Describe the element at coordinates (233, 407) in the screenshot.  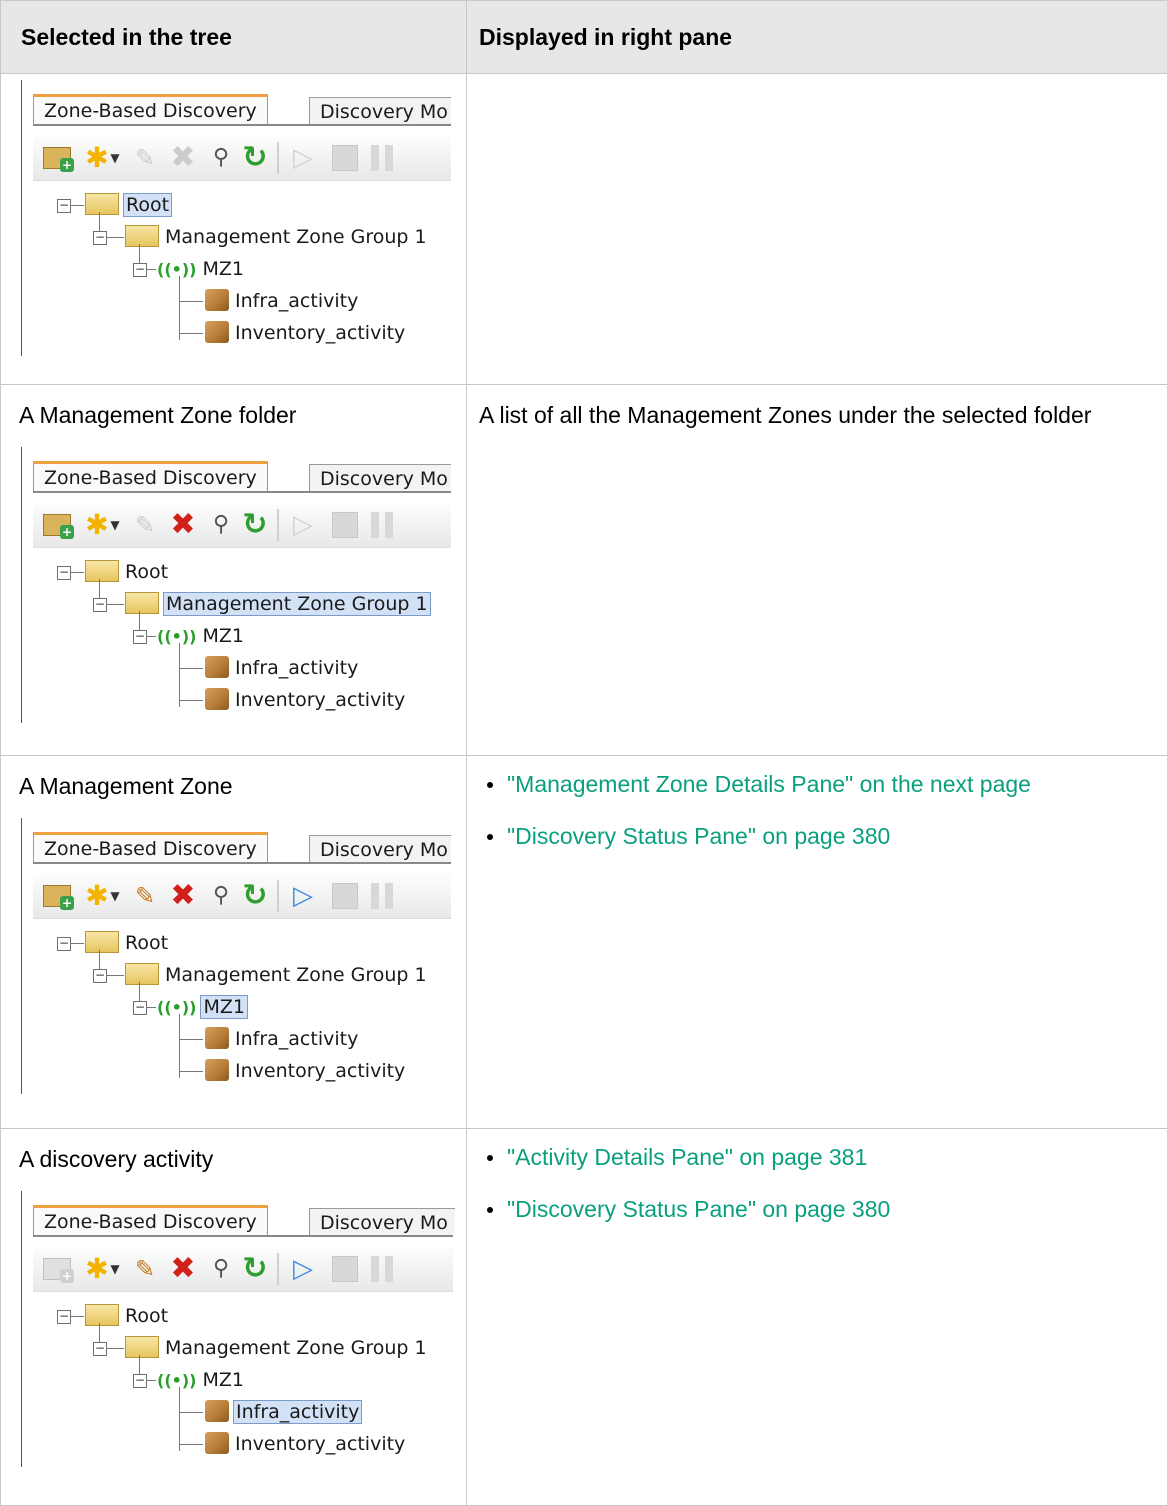
I see `selected-item-description: A Management Zone folder` at that location.